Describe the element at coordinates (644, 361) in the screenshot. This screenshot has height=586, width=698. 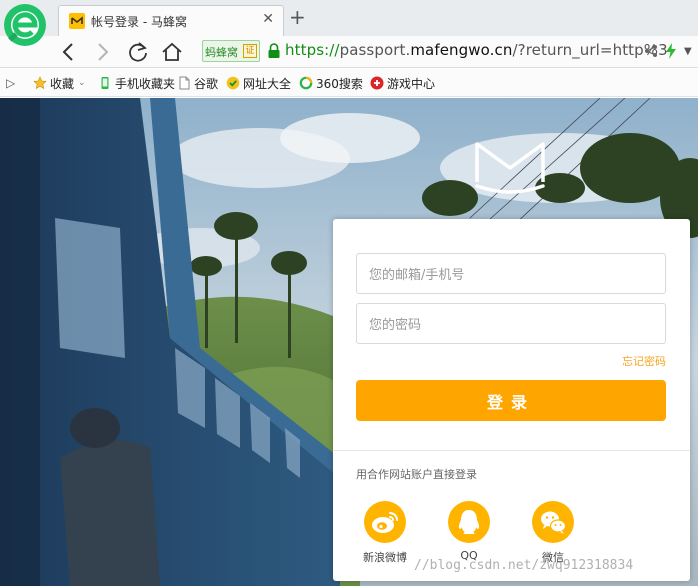
I see `forgot-password-link: 忘记密码` at that location.